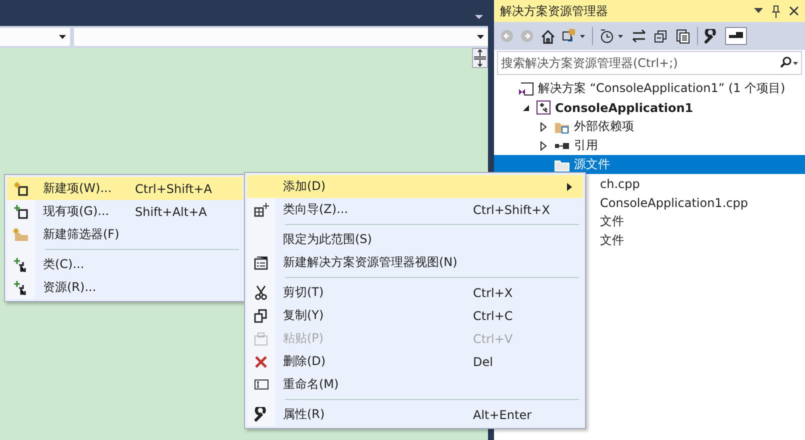 The image size is (805, 440). What do you see at coordinates (683, 36) in the screenshot?
I see `copy-pages-icon` at bounding box center [683, 36].